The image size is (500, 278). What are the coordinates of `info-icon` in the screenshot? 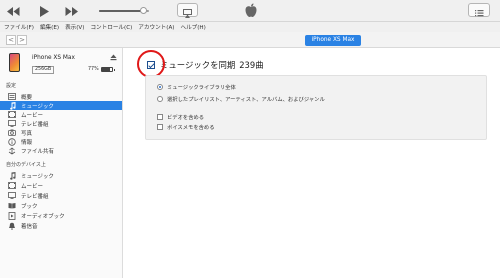 It's located at (12, 141).